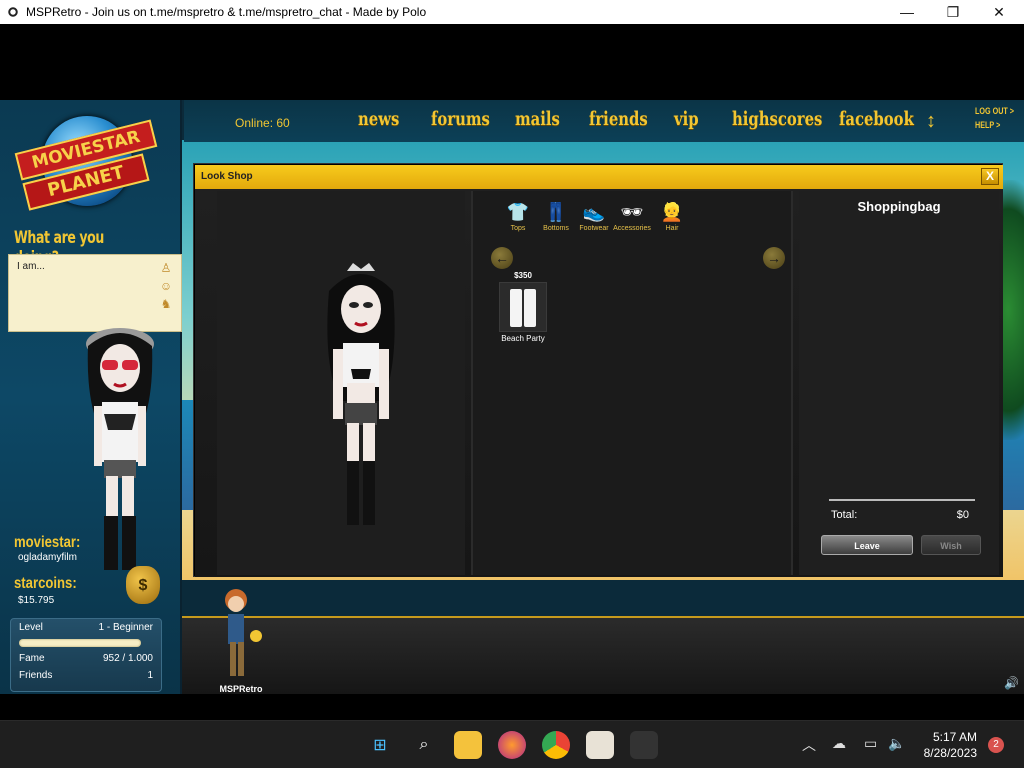 This screenshot has height=768, width=1024. Describe the element at coordinates (931, 121) in the screenshot. I see `fullscreen-toggle-icon: ↕` at that location.